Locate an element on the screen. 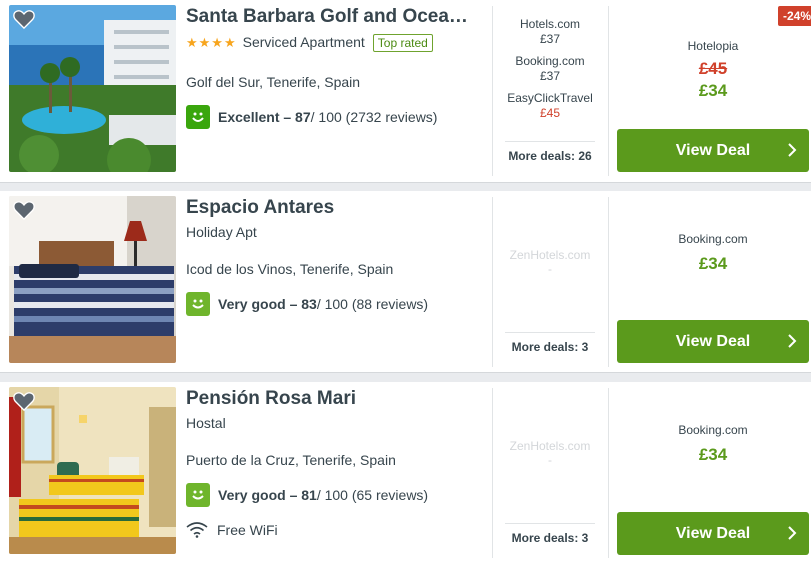  guest-rating: Very good – 83 / 100 (88 reviews) is located at coordinates (307, 304).